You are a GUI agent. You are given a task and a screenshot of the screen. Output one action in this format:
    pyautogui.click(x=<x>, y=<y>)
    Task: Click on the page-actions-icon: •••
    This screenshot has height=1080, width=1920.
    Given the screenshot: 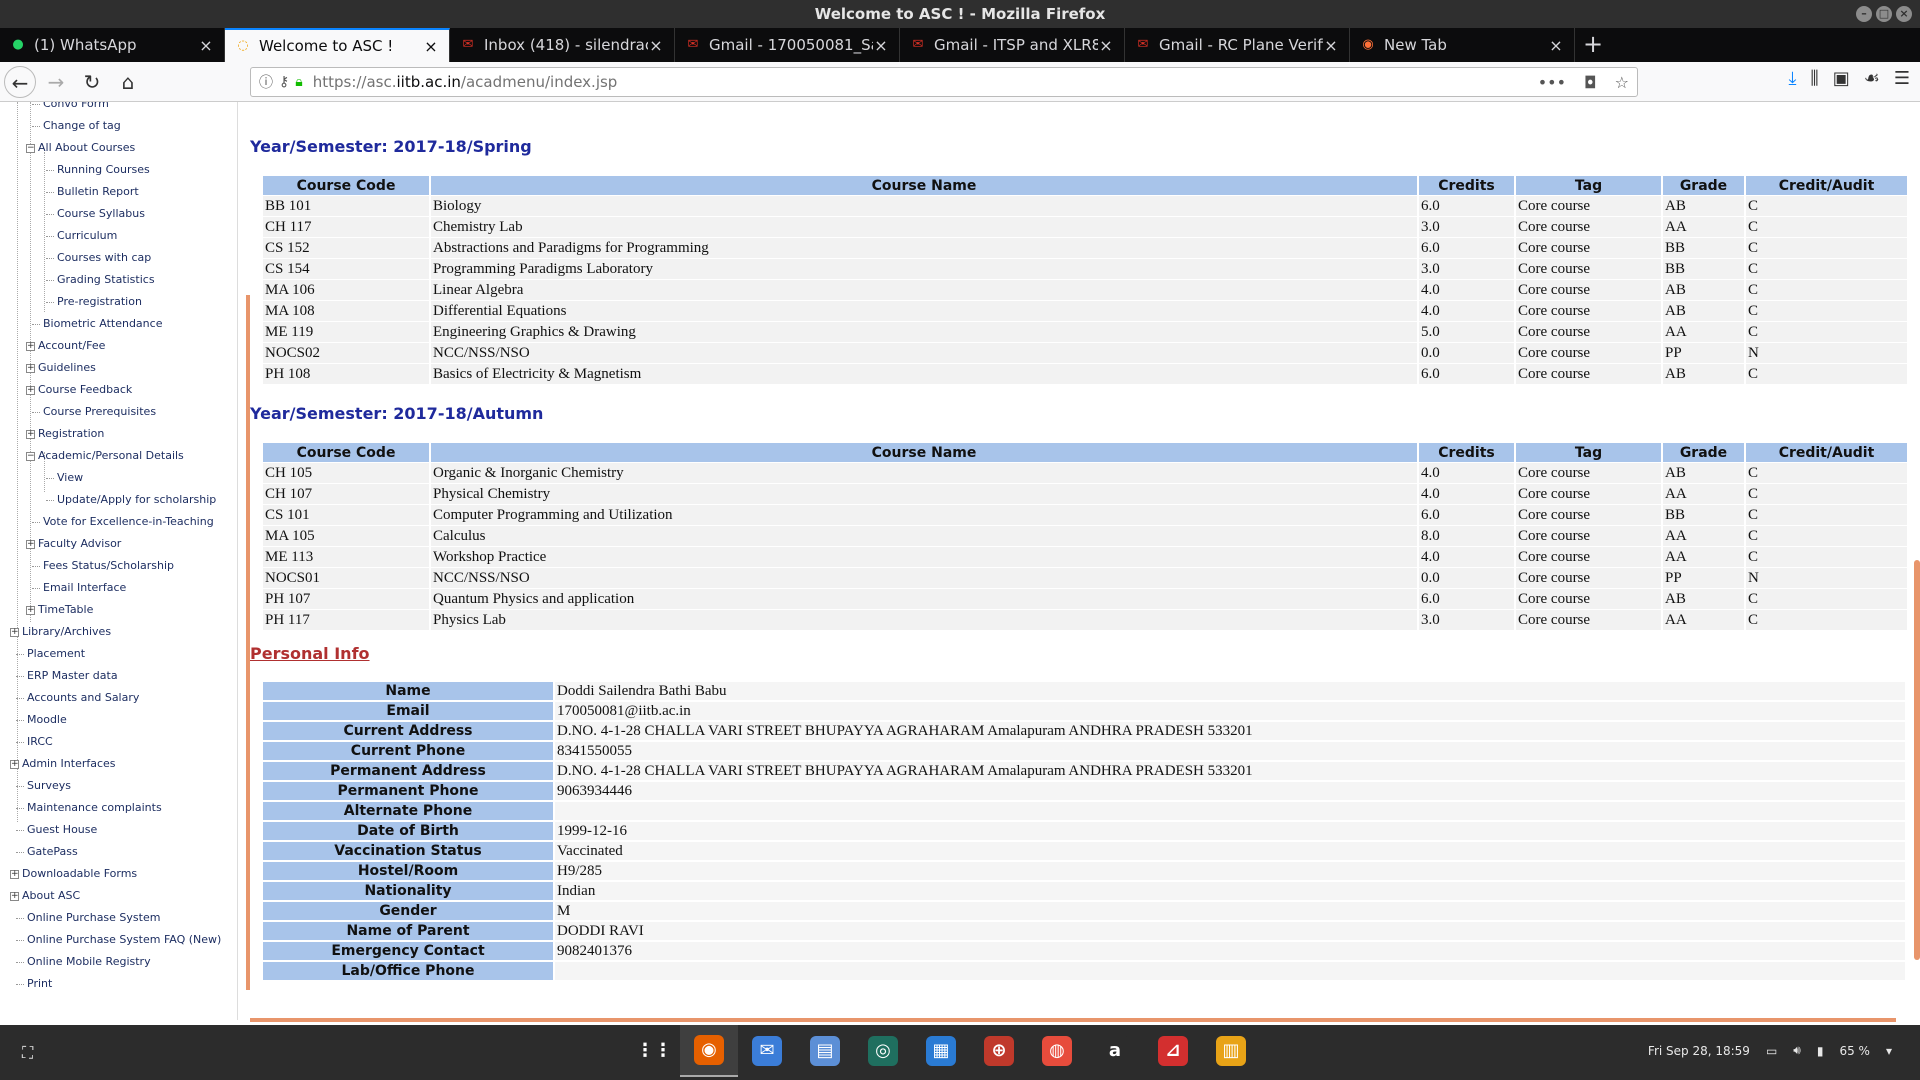 What is the action you would take?
    pyautogui.click(x=1552, y=82)
    